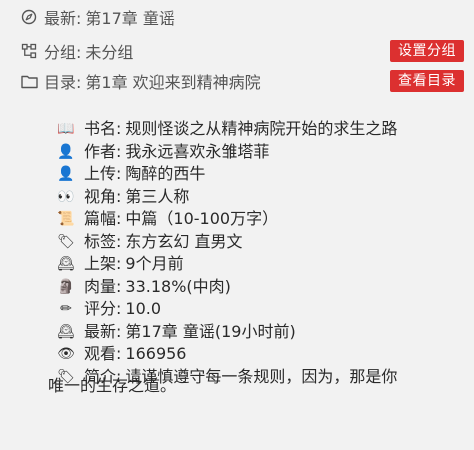 The width and height of the screenshot is (474, 450). Describe the element at coordinates (157, 196) in the screenshot. I see `pov-value: 第三人称` at that location.